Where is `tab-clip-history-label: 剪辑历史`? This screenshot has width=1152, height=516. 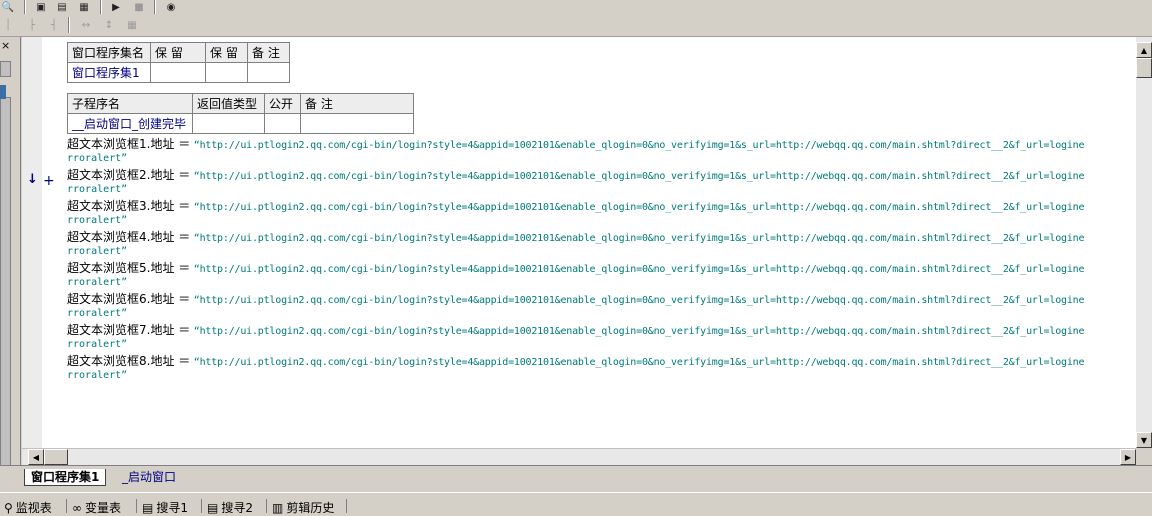
tab-clip-history-label: 剪辑历史 is located at coordinates (310, 508).